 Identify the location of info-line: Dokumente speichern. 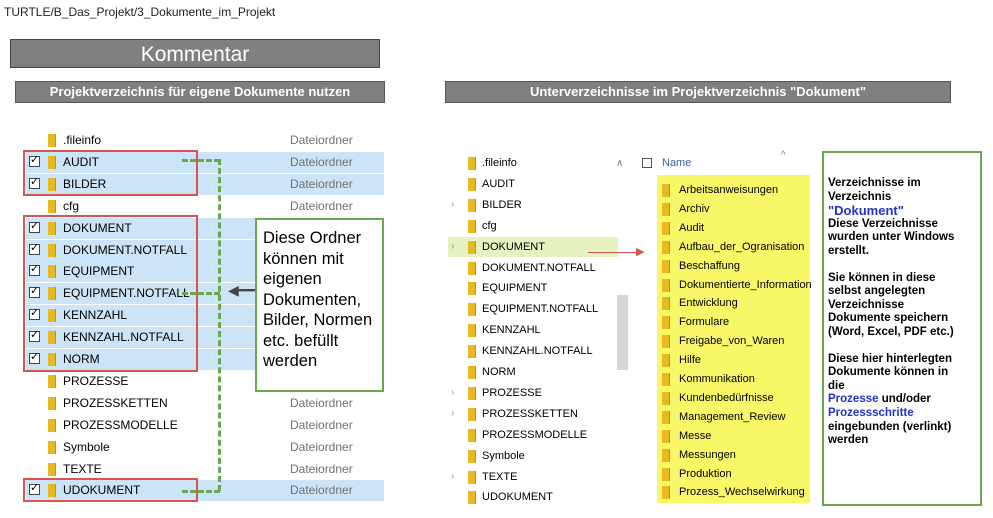
(888, 318).